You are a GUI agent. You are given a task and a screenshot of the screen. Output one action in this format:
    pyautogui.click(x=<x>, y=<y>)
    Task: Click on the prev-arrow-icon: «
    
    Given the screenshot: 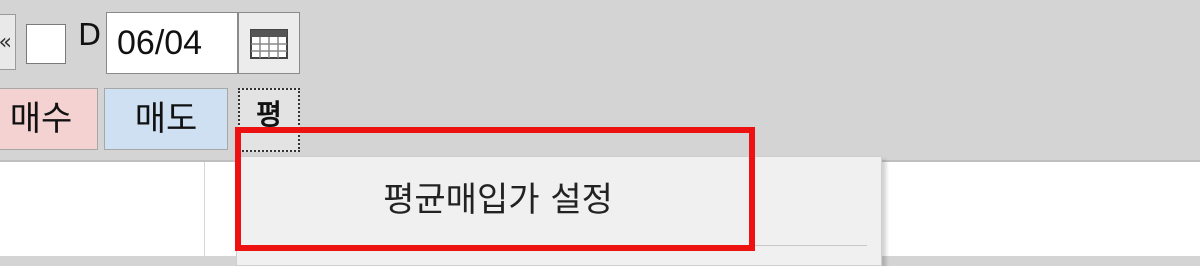 What is the action you would take?
    pyautogui.click(x=6, y=42)
    